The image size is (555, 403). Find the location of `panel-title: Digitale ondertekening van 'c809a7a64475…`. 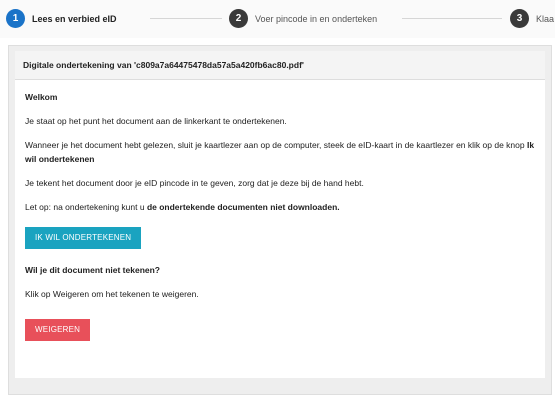

panel-title: Digitale ondertekening van 'c809a7a64475… is located at coordinates (280, 65).